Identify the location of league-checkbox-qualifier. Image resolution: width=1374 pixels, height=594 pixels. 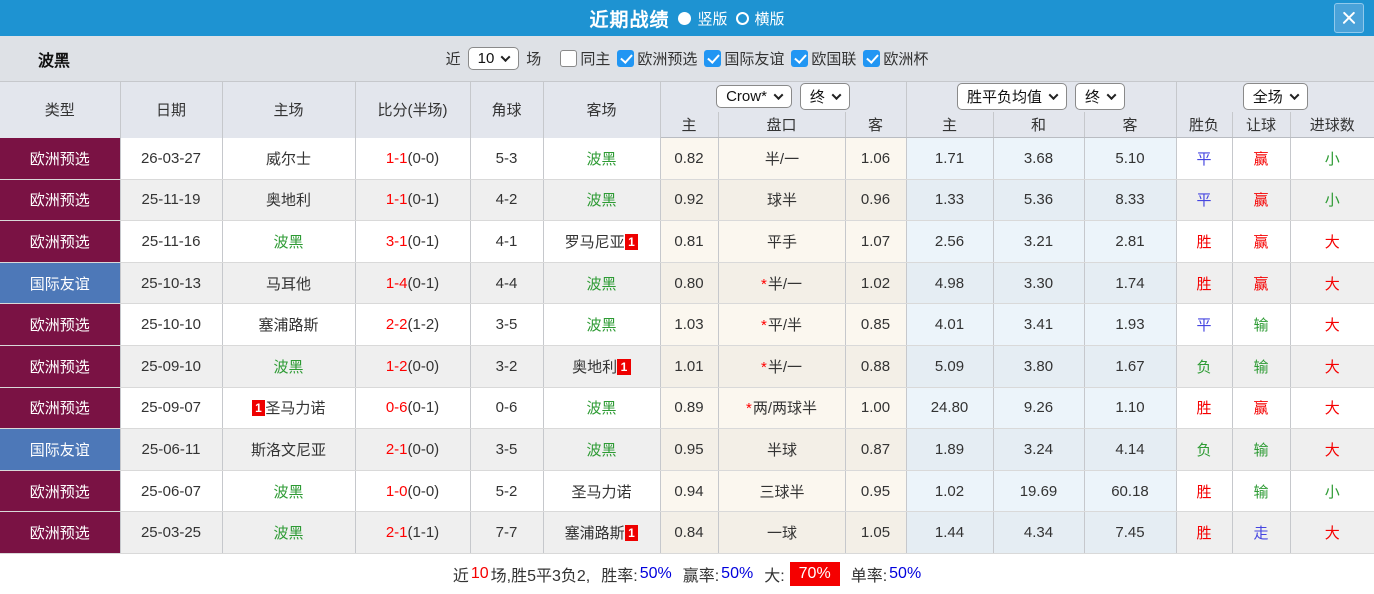
(626, 58).